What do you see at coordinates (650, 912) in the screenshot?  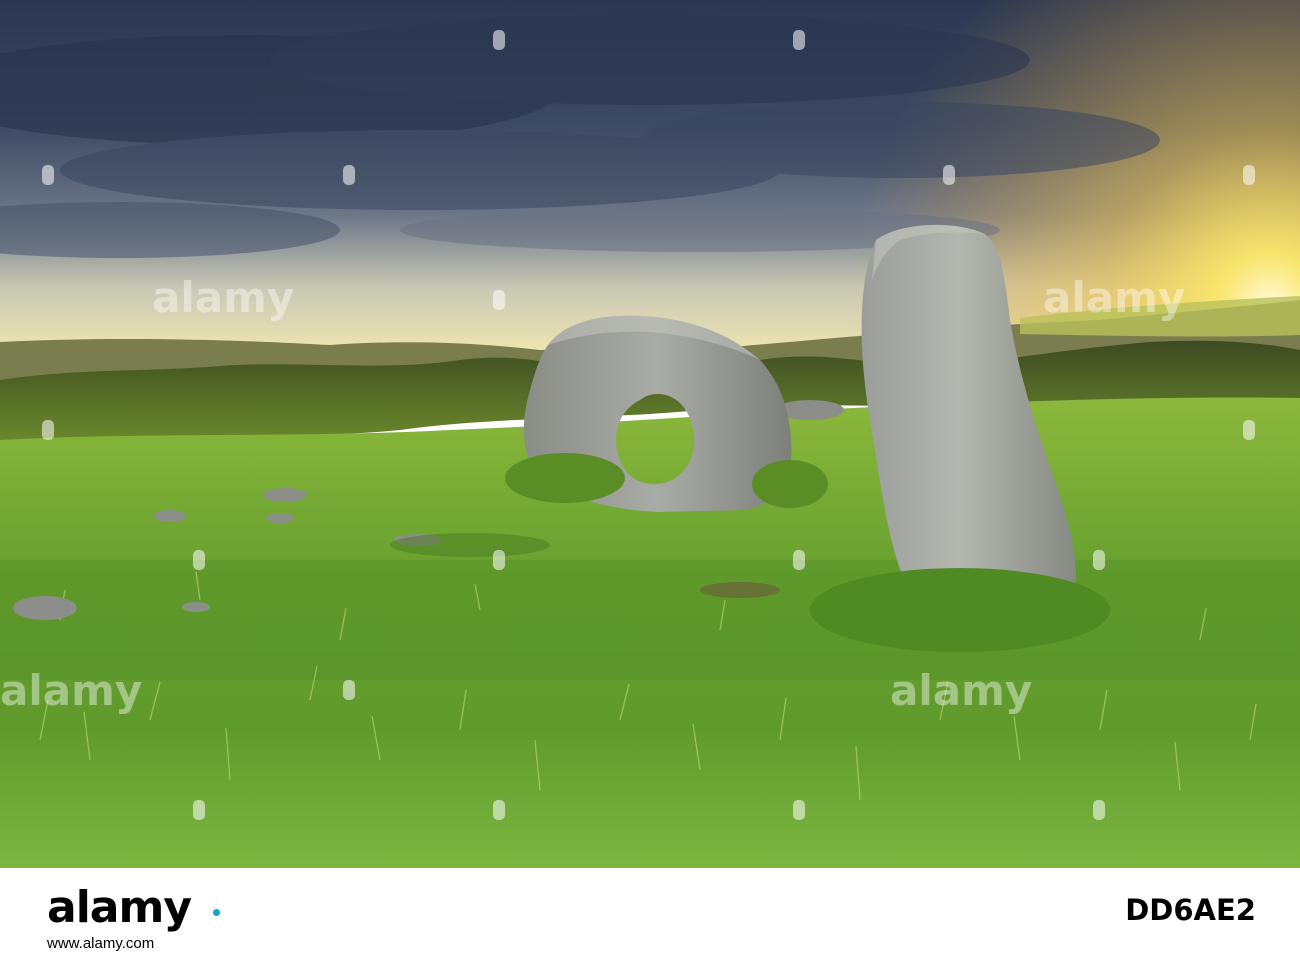 I see `stock-footer` at bounding box center [650, 912].